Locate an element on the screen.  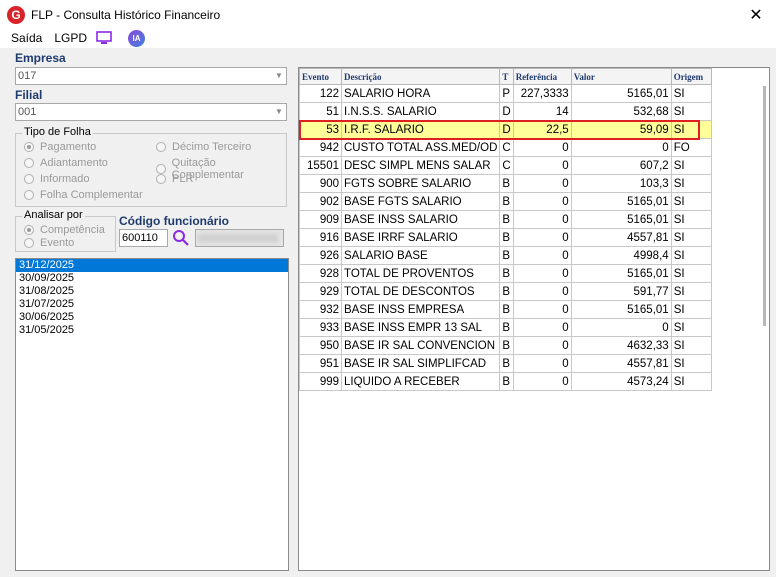
search-icon is located at coordinates (181, 238).